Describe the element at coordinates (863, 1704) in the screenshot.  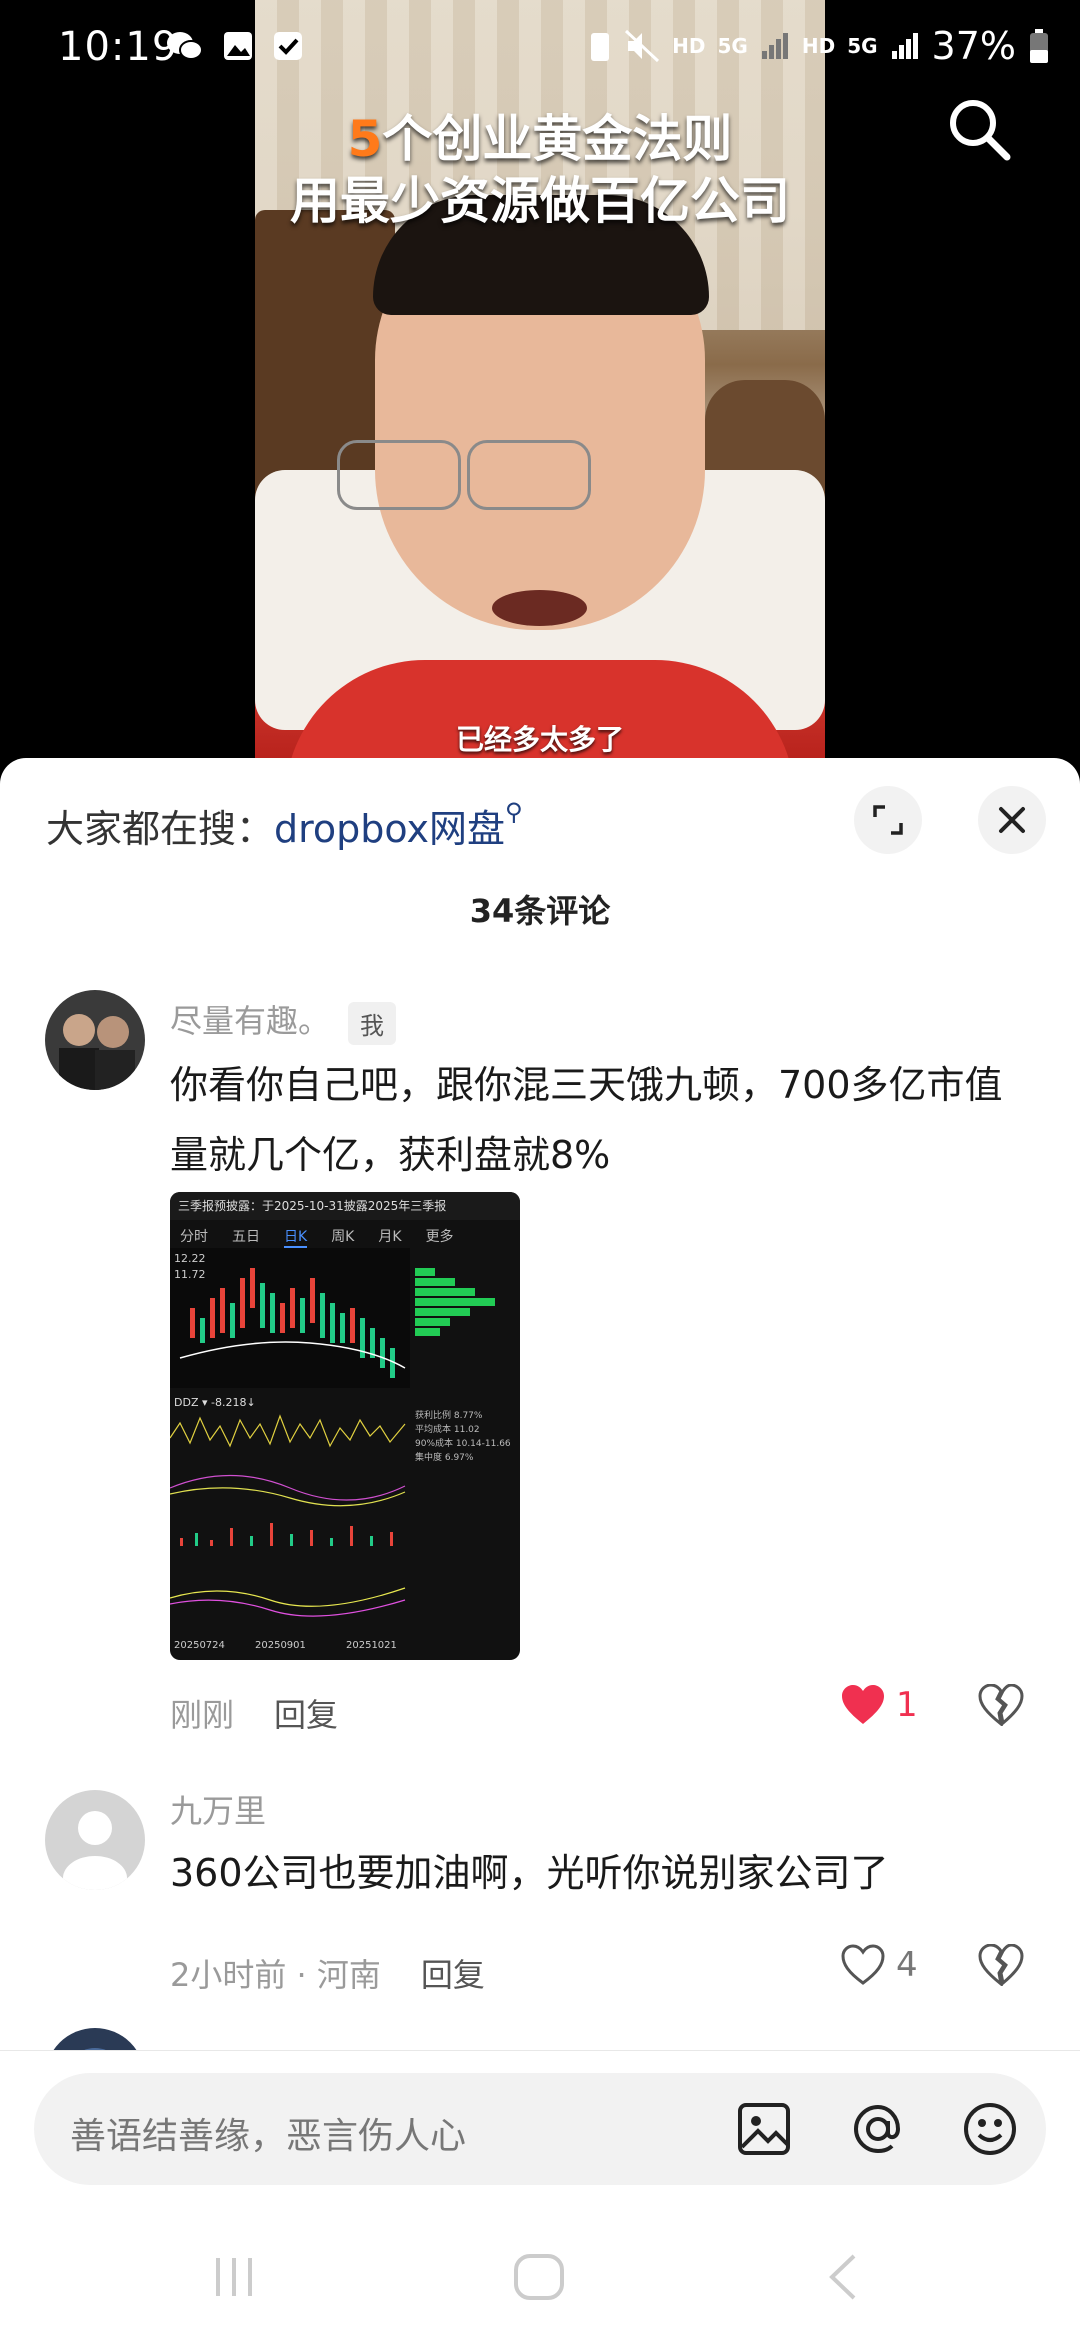
I see `heart-filled-icon` at that location.